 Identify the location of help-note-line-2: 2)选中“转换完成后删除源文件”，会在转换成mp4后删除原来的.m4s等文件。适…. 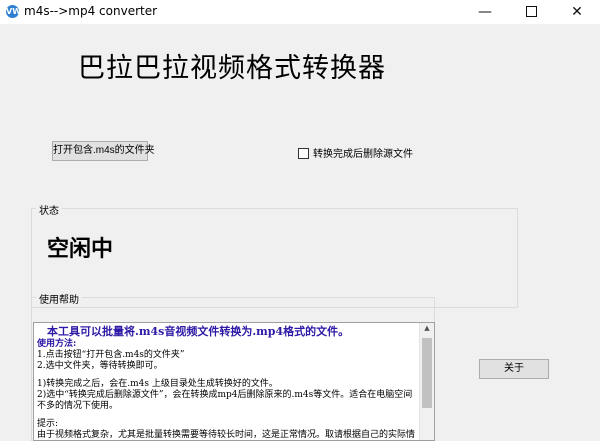
(225, 400).